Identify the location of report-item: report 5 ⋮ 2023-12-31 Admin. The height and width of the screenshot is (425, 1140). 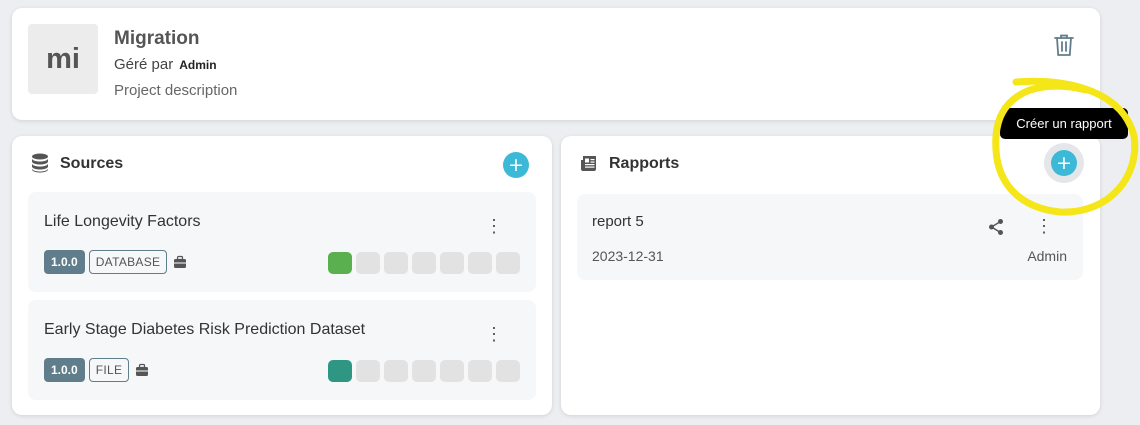
(830, 237).